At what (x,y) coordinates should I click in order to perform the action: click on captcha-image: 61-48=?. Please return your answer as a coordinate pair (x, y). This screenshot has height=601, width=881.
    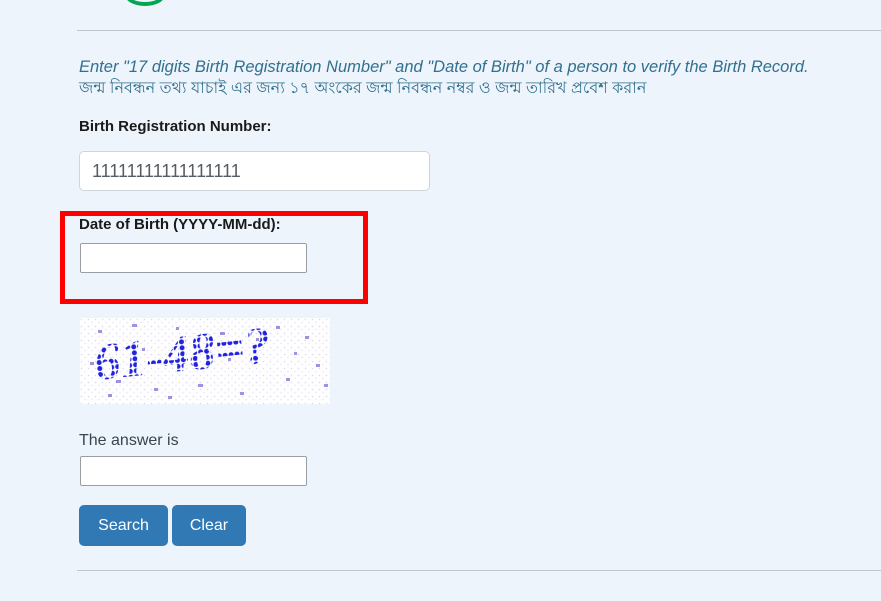
    Looking at the image, I should click on (205, 361).